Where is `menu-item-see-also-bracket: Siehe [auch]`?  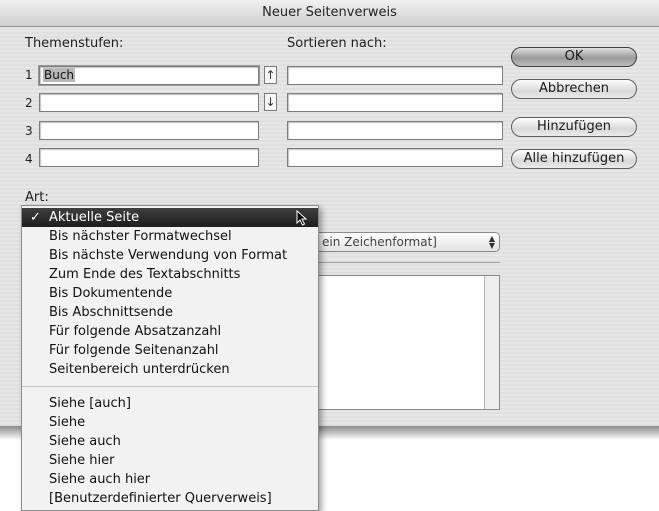
menu-item-see-also-bracket: Siehe [auch] is located at coordinates (170, 403).